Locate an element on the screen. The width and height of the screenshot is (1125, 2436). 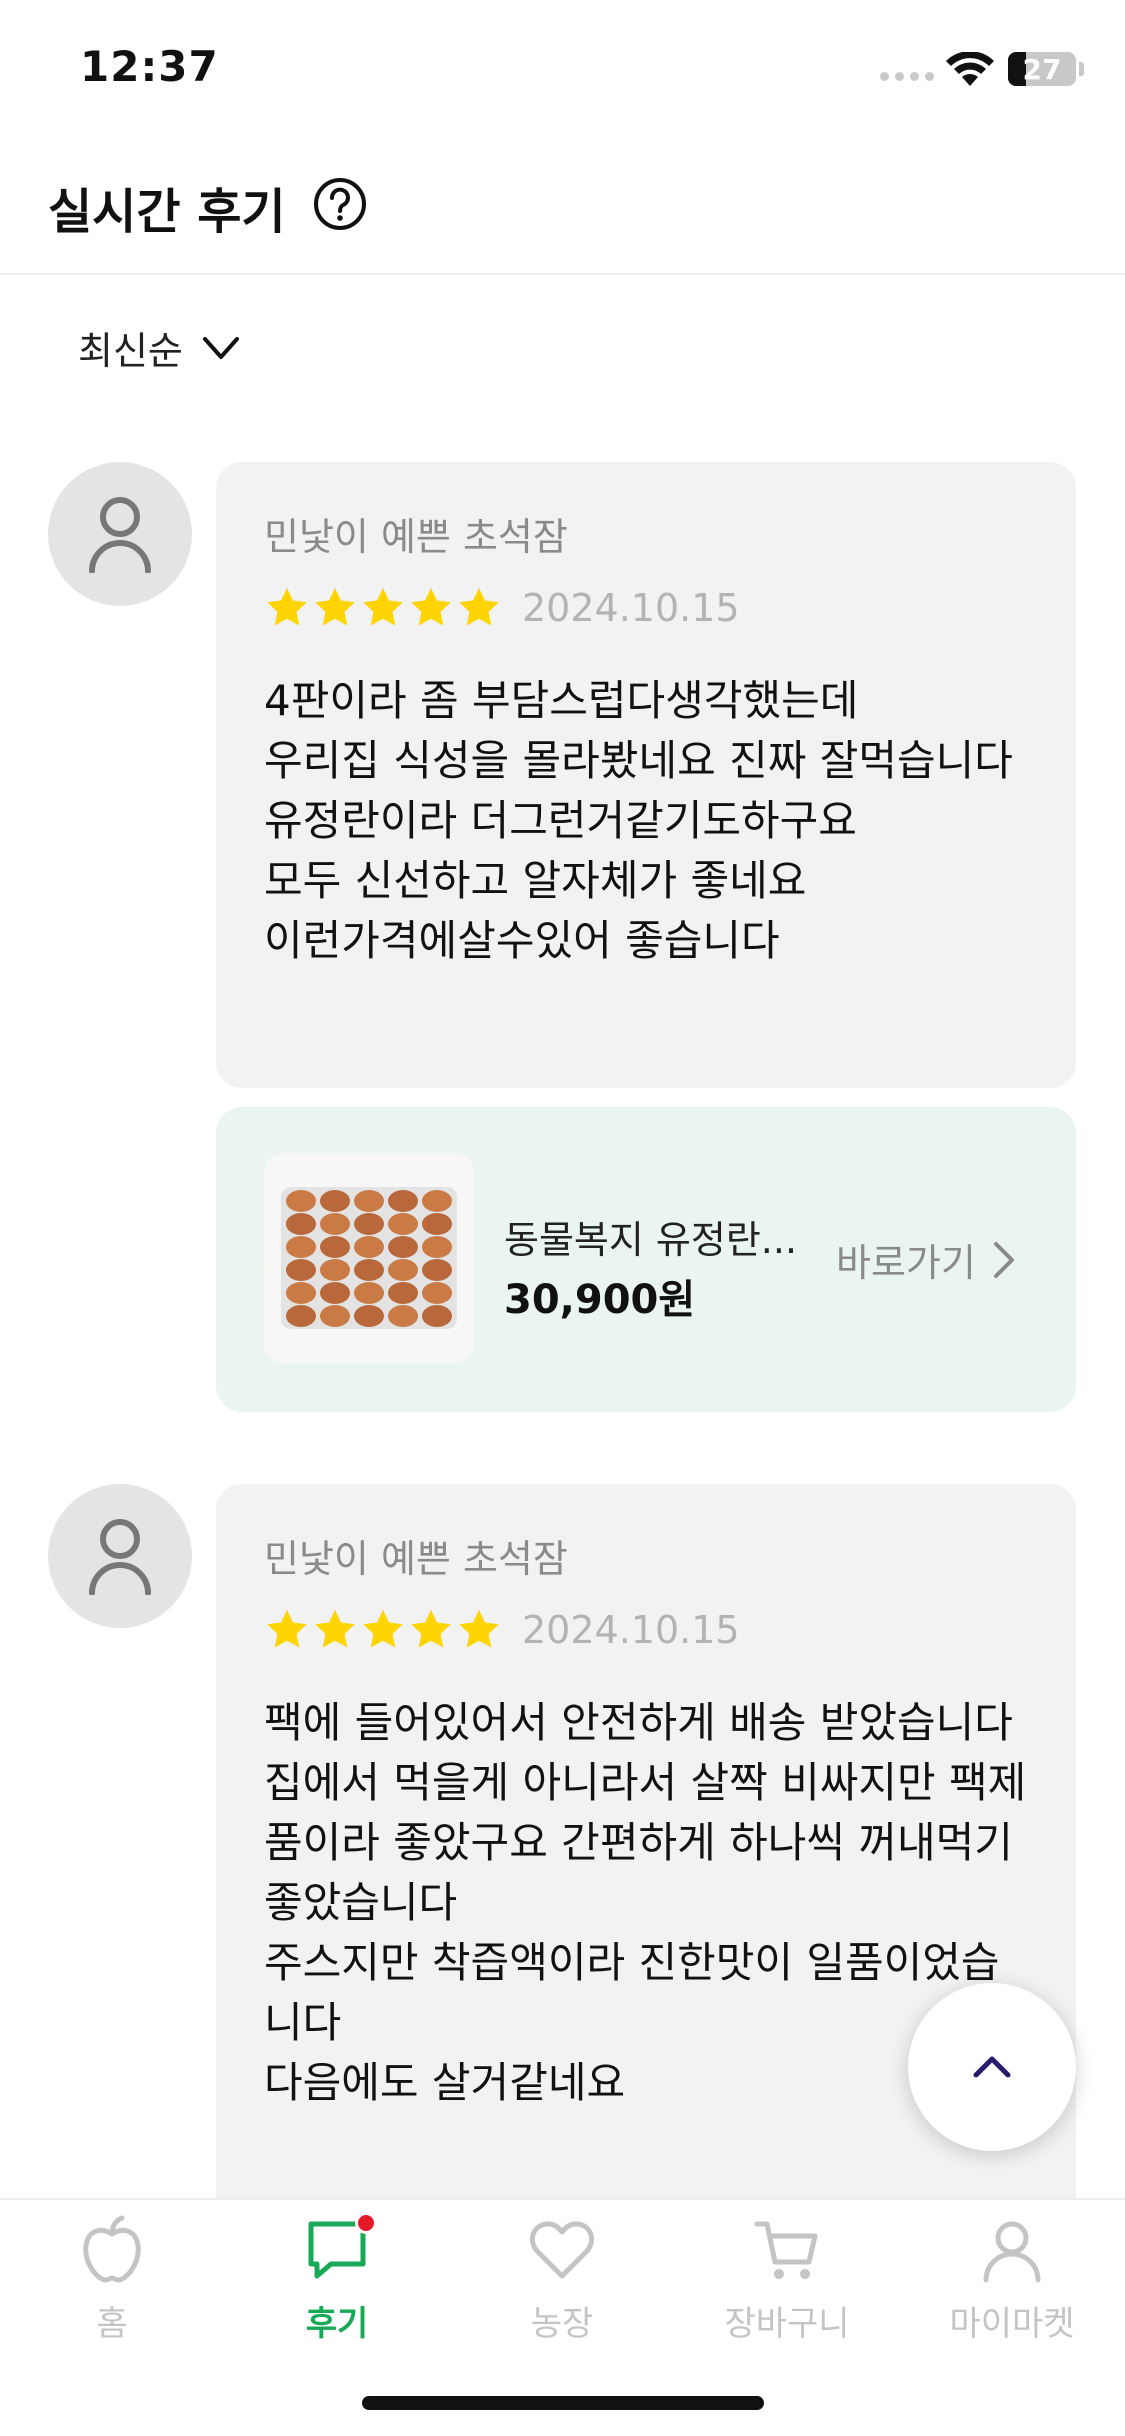
apple-icon is located at coordinates (112, 2249).